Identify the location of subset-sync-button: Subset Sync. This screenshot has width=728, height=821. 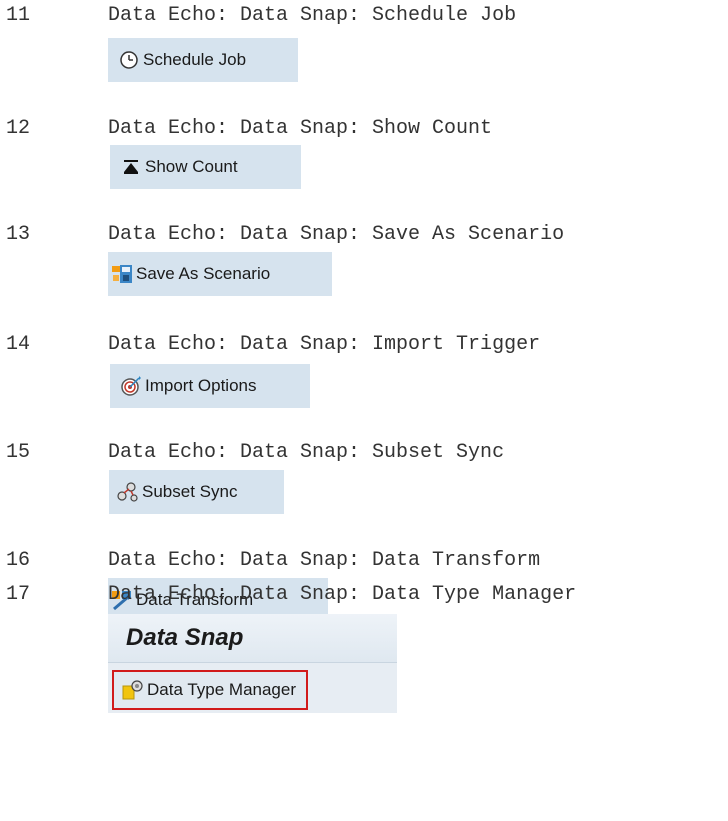
(196, 492).